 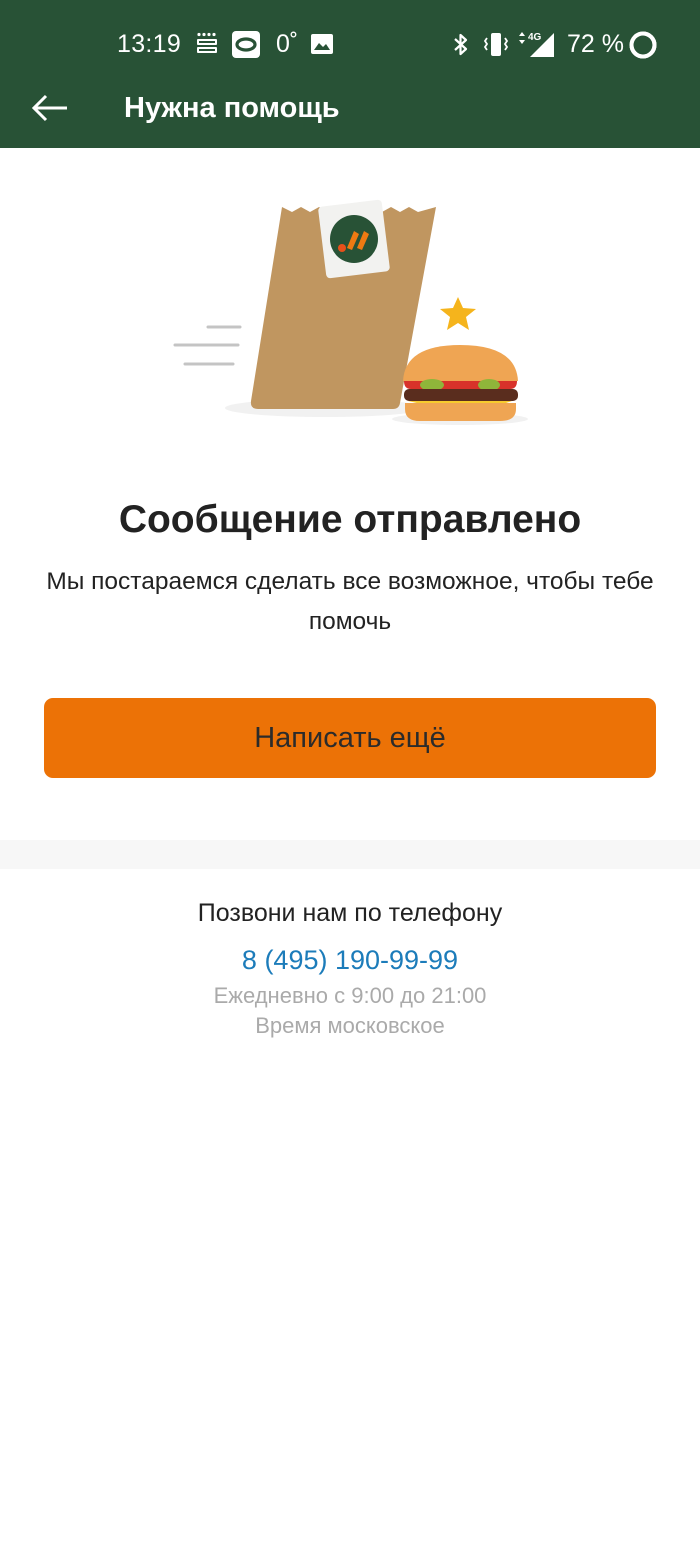 I want to click on gallery-icon, so click(x=322, y=44).